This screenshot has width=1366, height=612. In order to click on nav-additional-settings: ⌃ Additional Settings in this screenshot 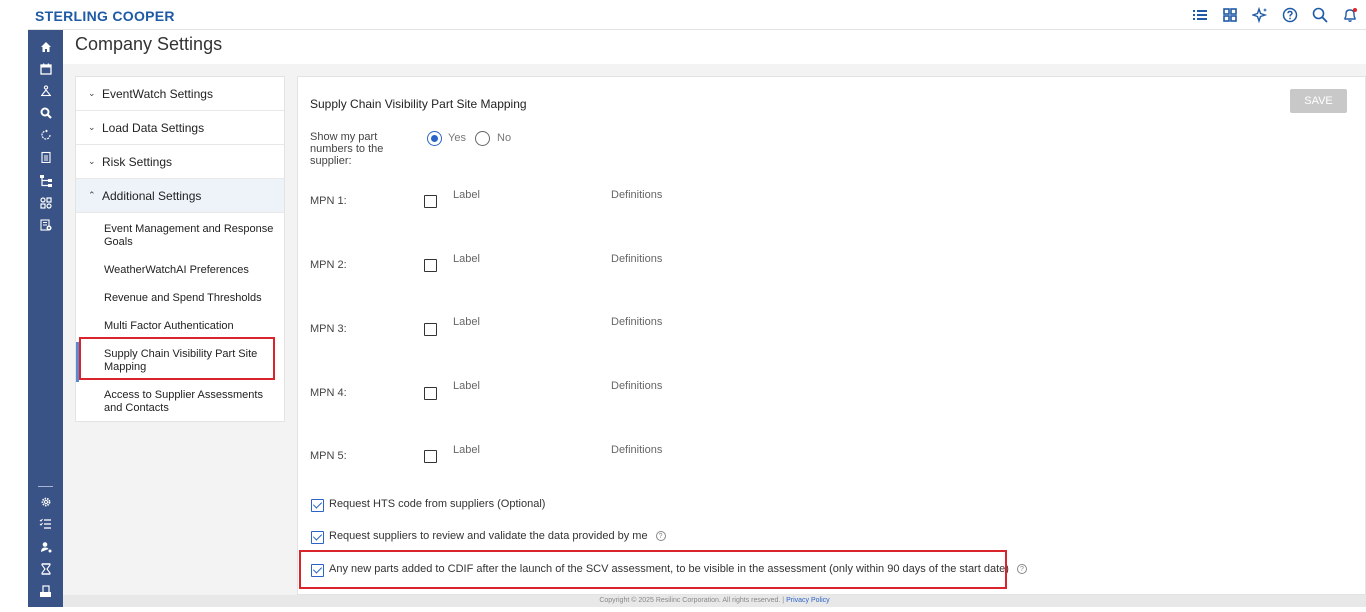, I will do `click(180, 196)`.